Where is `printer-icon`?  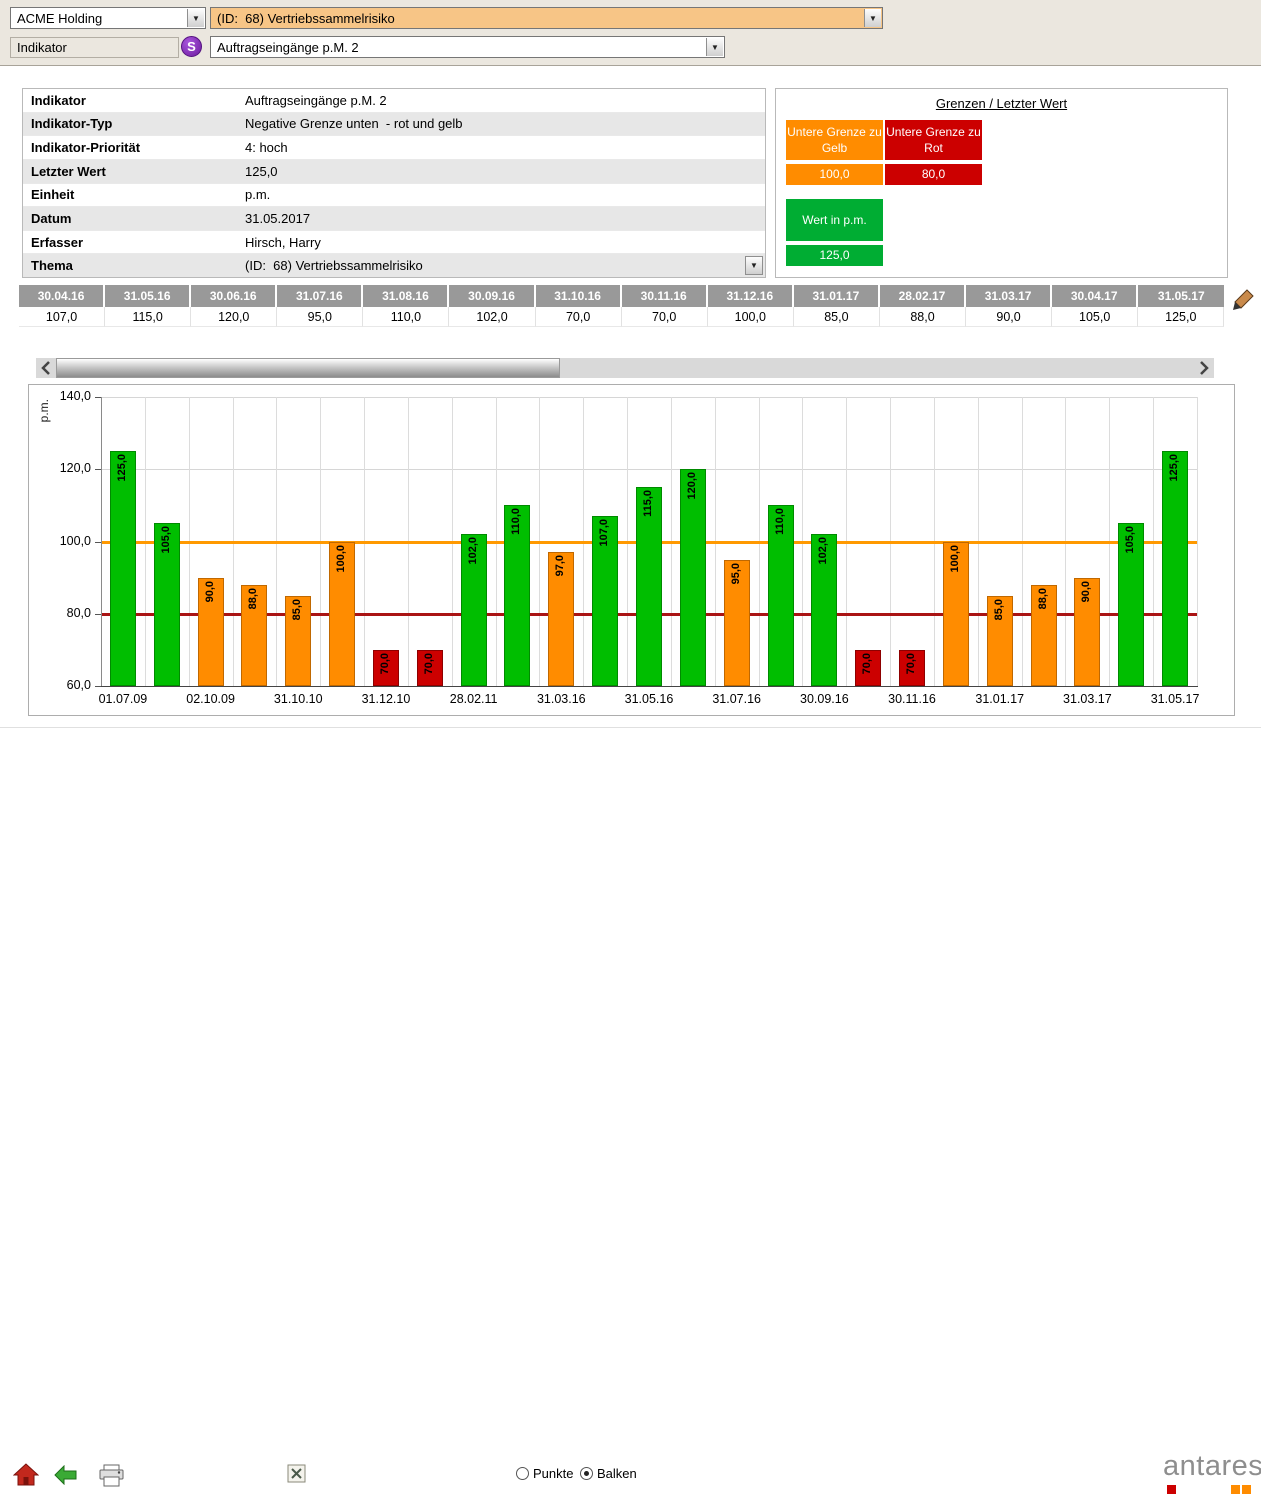
printer-icon is located at coordinates (111, 1475).